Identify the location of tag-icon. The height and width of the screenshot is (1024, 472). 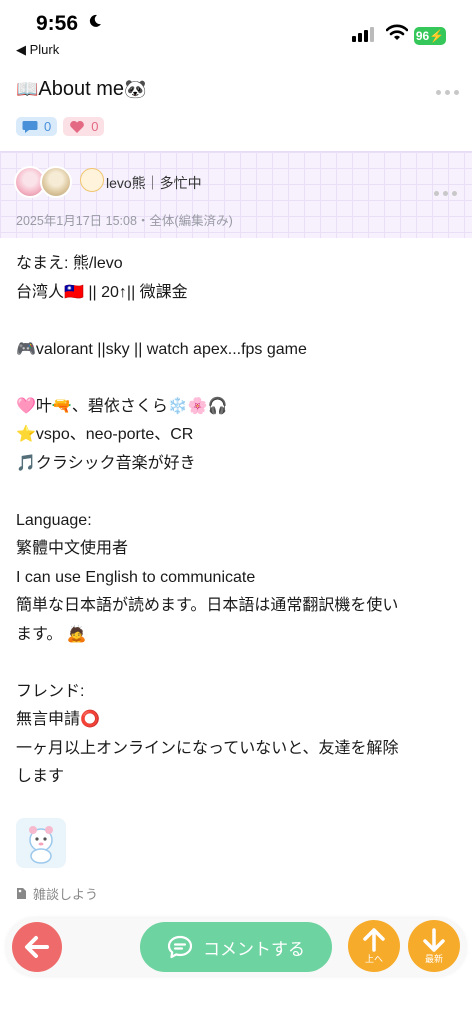
(21, 893).